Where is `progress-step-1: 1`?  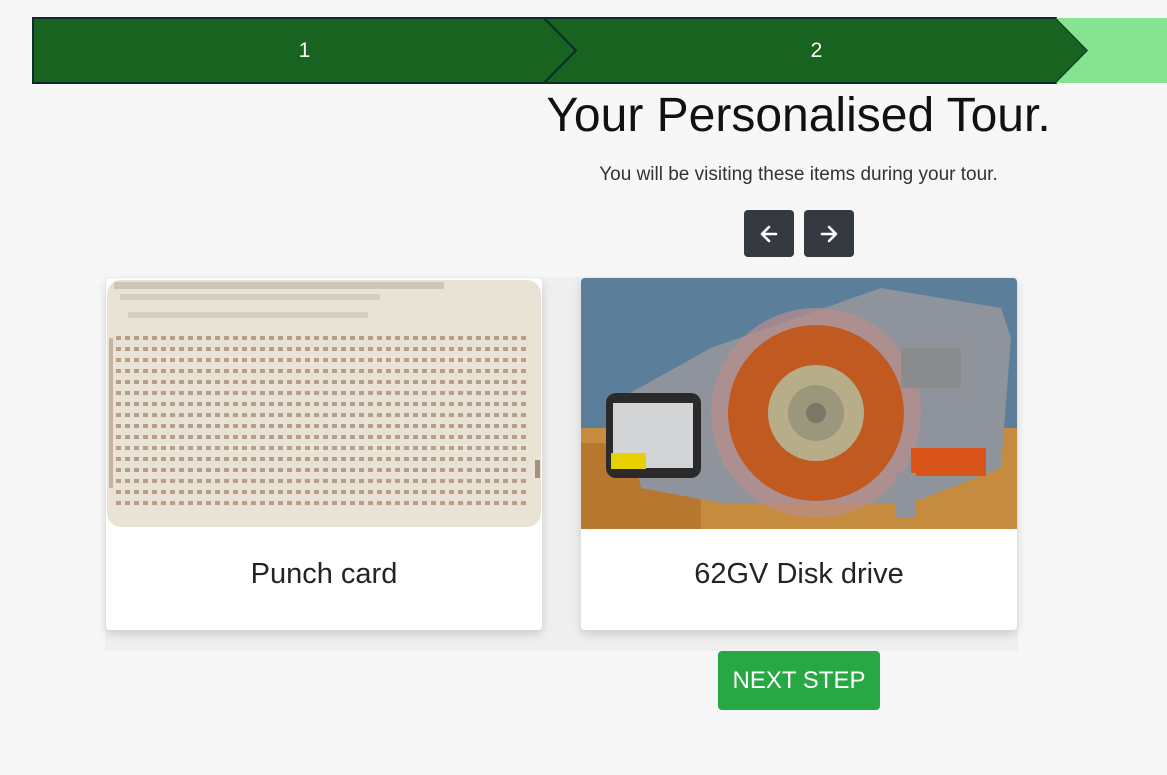
progress-step-1: 1 is located at coordinates (304, 50).